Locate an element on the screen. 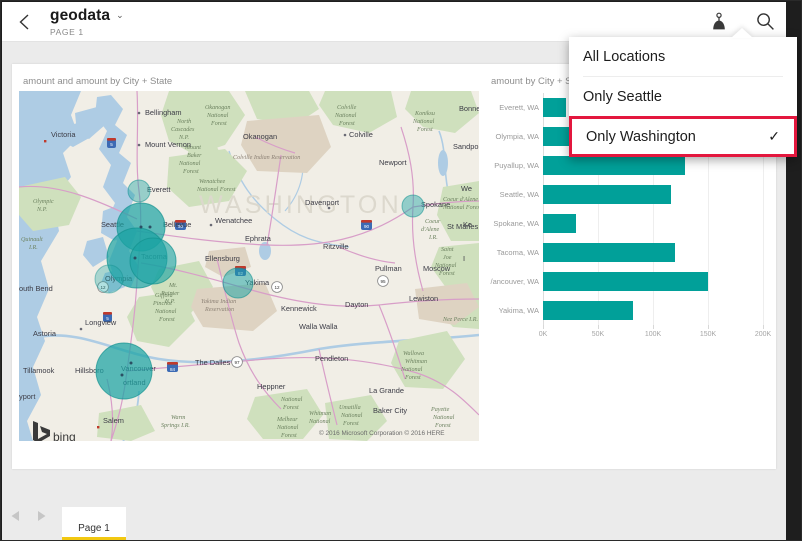 The image size is (802, 541). next-page-button is located at coordinates (41, 520).